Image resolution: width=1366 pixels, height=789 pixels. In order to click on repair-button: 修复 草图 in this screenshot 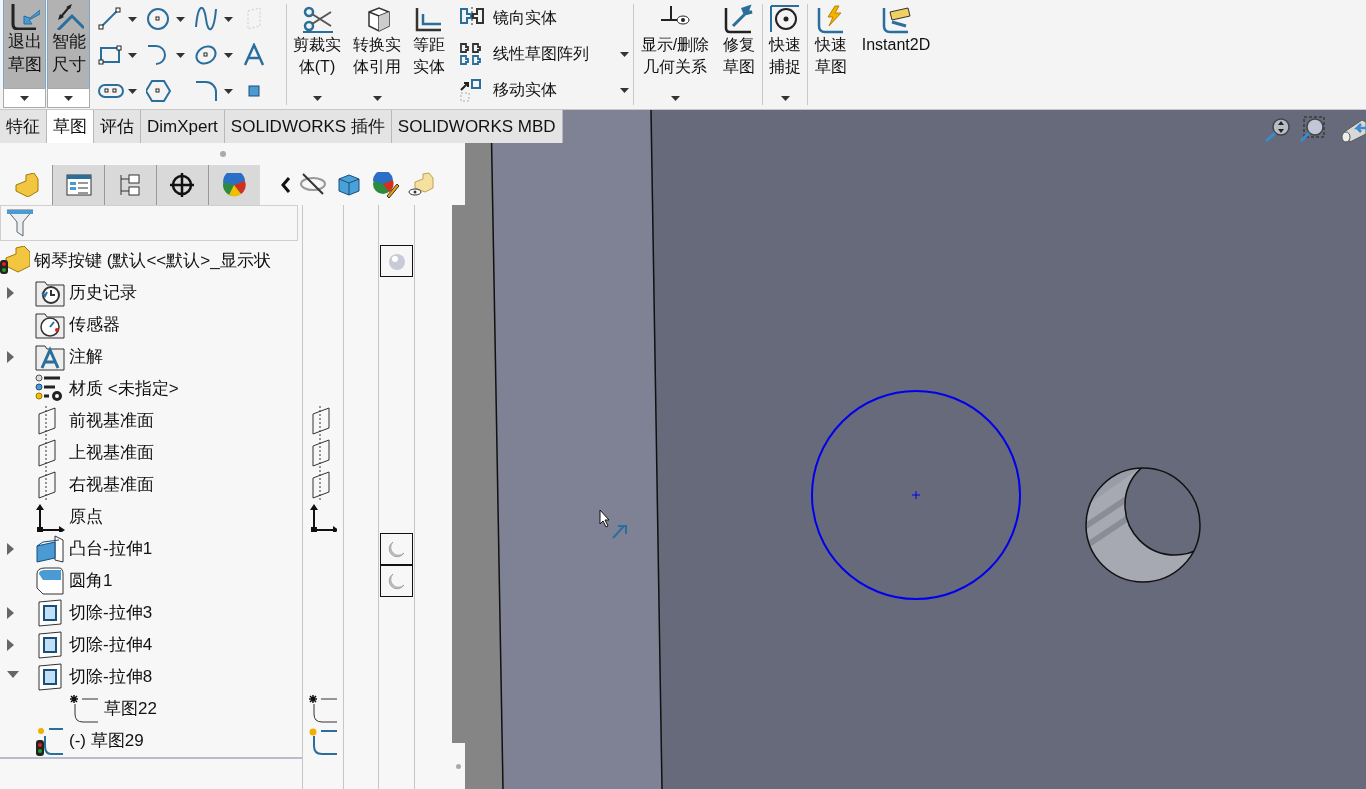, I will do `click(739, 54)`.